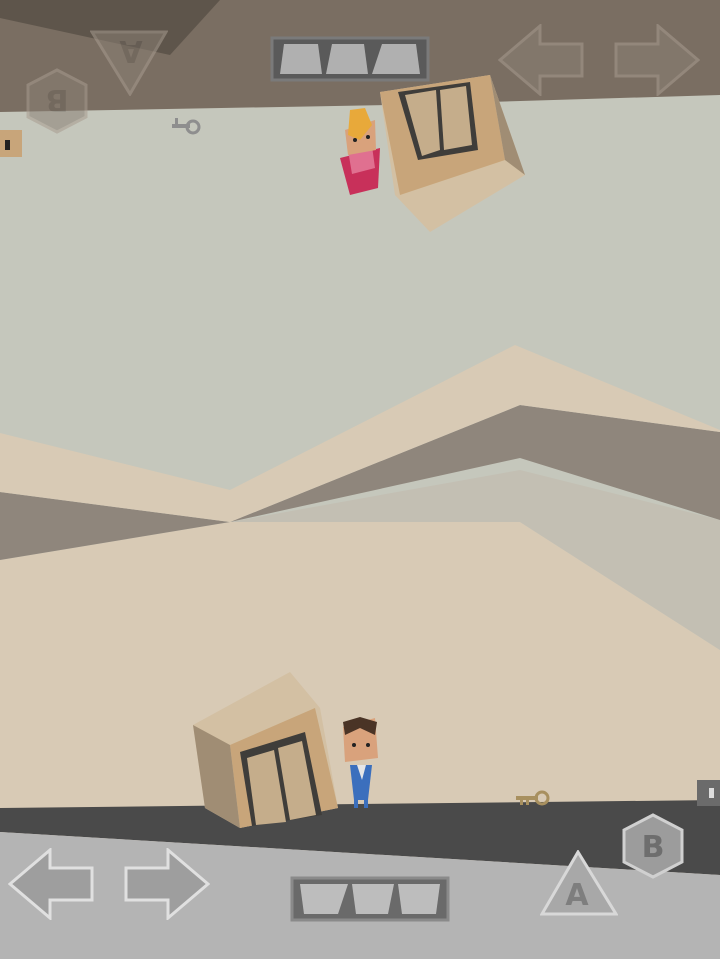  I want to click on inventory-bar, so click(370, 899).